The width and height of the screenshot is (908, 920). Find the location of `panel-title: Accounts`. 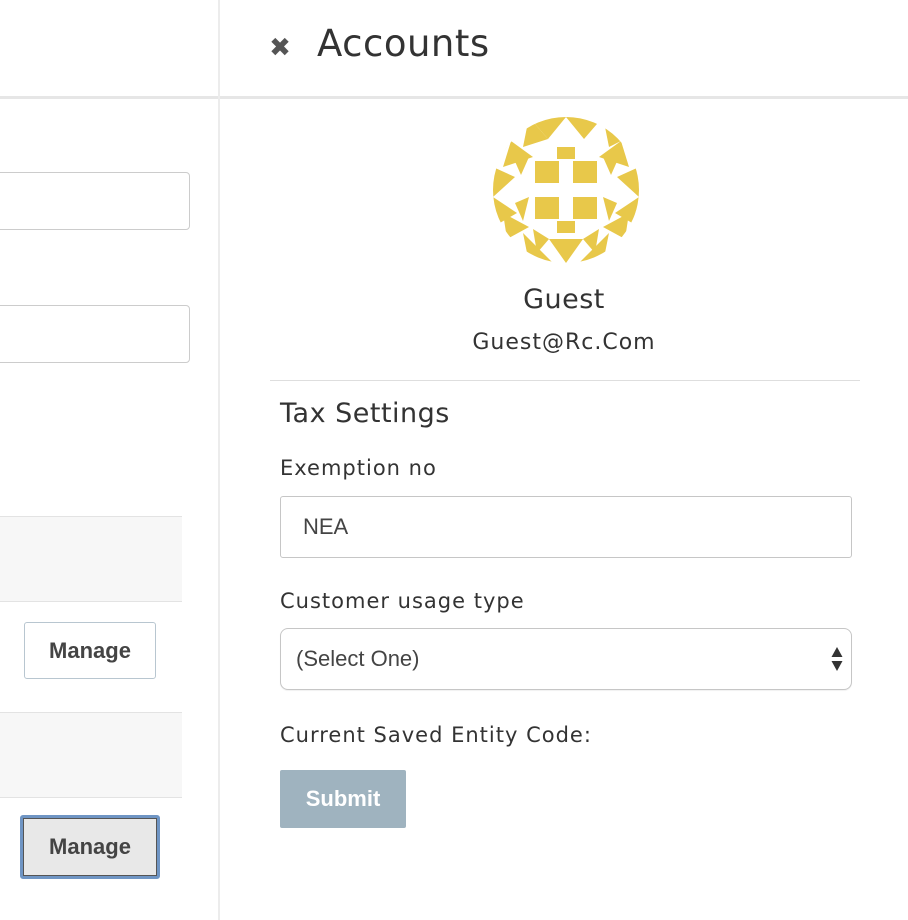

panel-title: Accounts is located at coordinates (403, 43).